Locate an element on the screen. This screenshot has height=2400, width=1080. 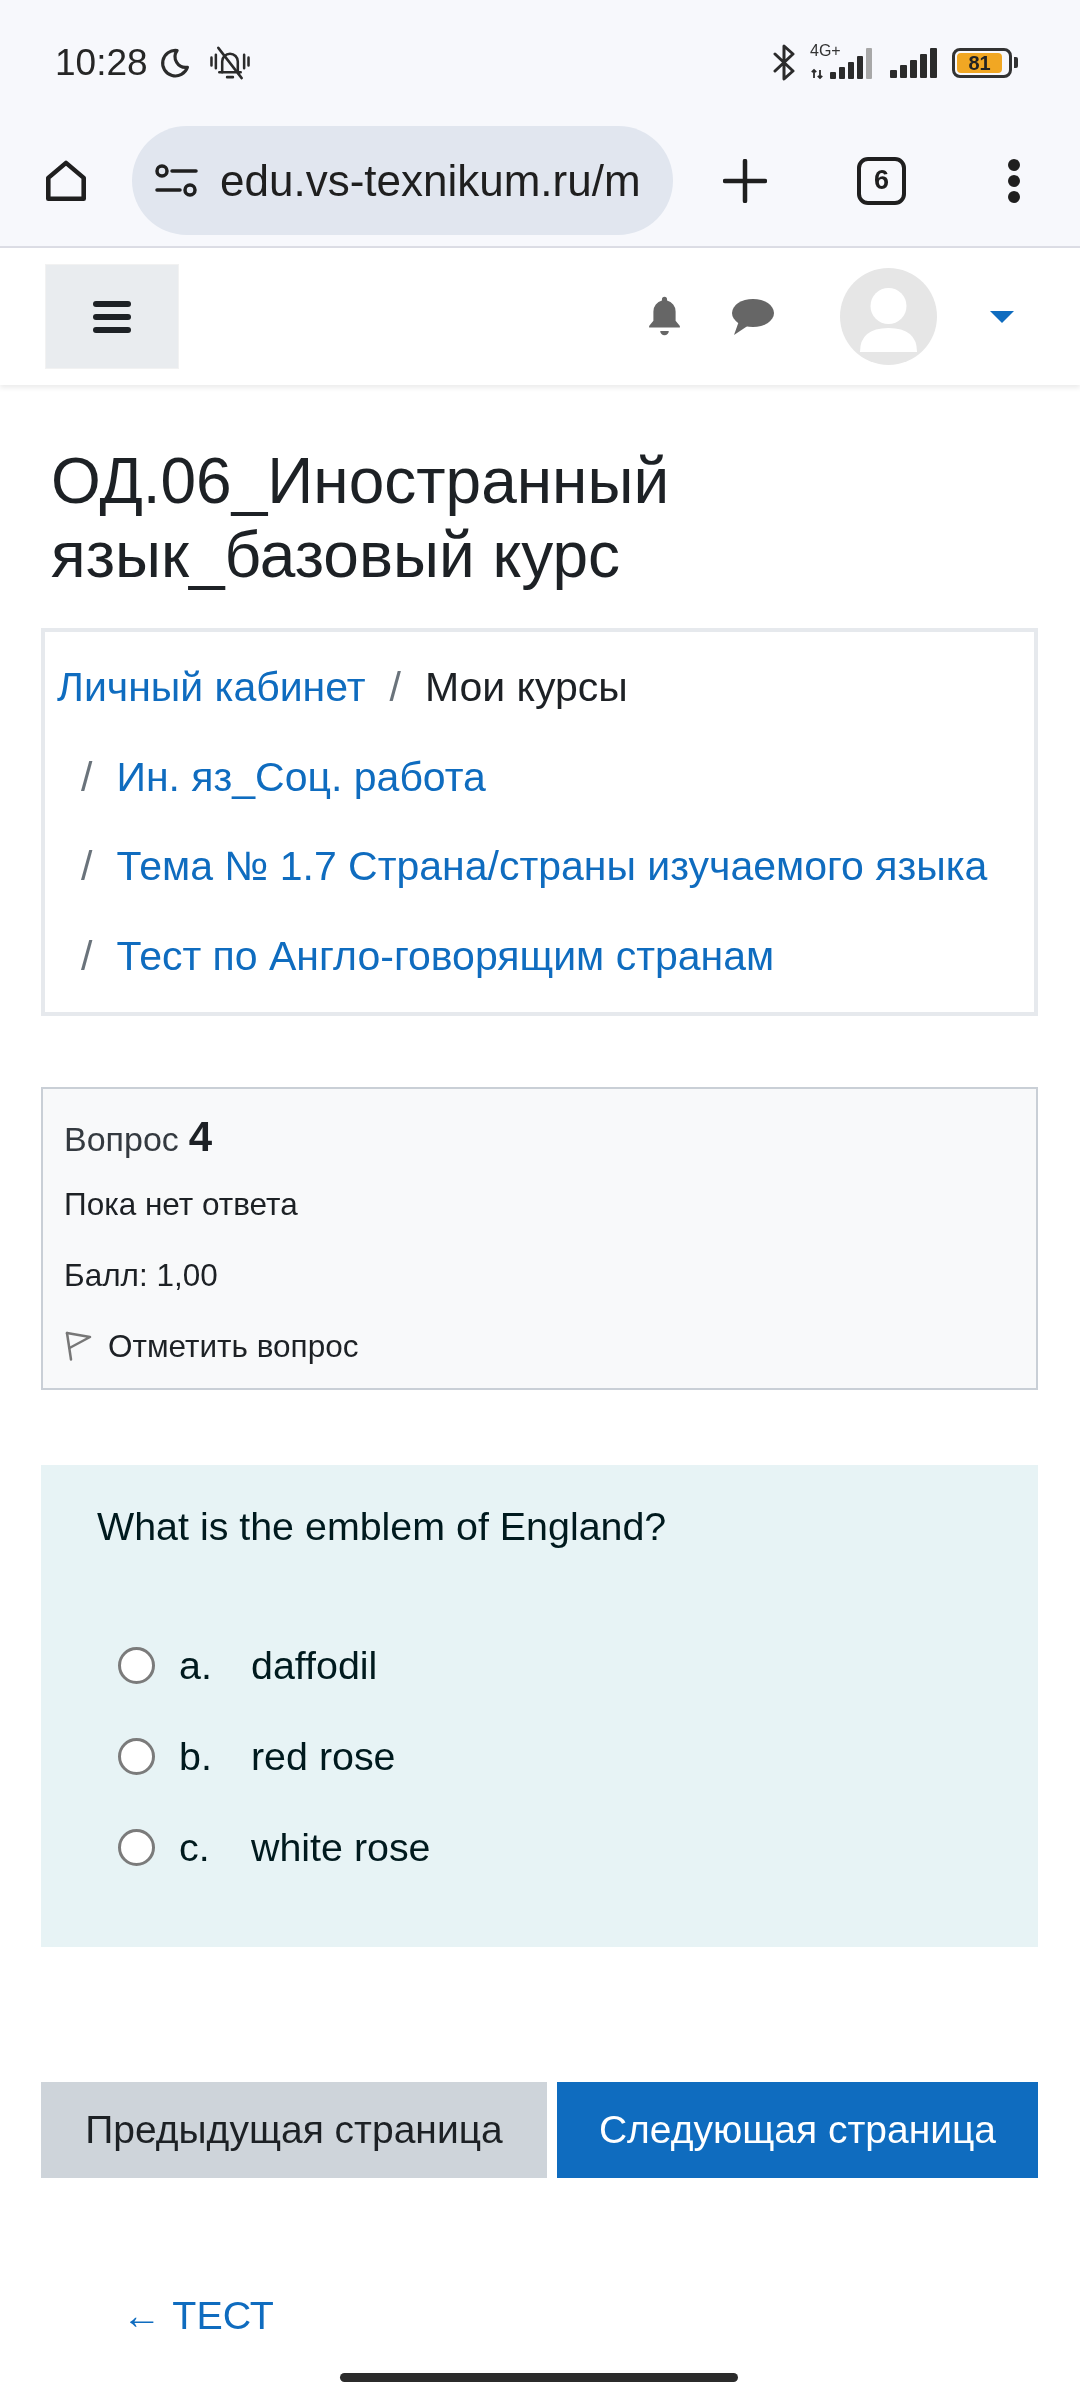
flag-question-link: Отметить вопрос is located at coordinates (211, 1346).